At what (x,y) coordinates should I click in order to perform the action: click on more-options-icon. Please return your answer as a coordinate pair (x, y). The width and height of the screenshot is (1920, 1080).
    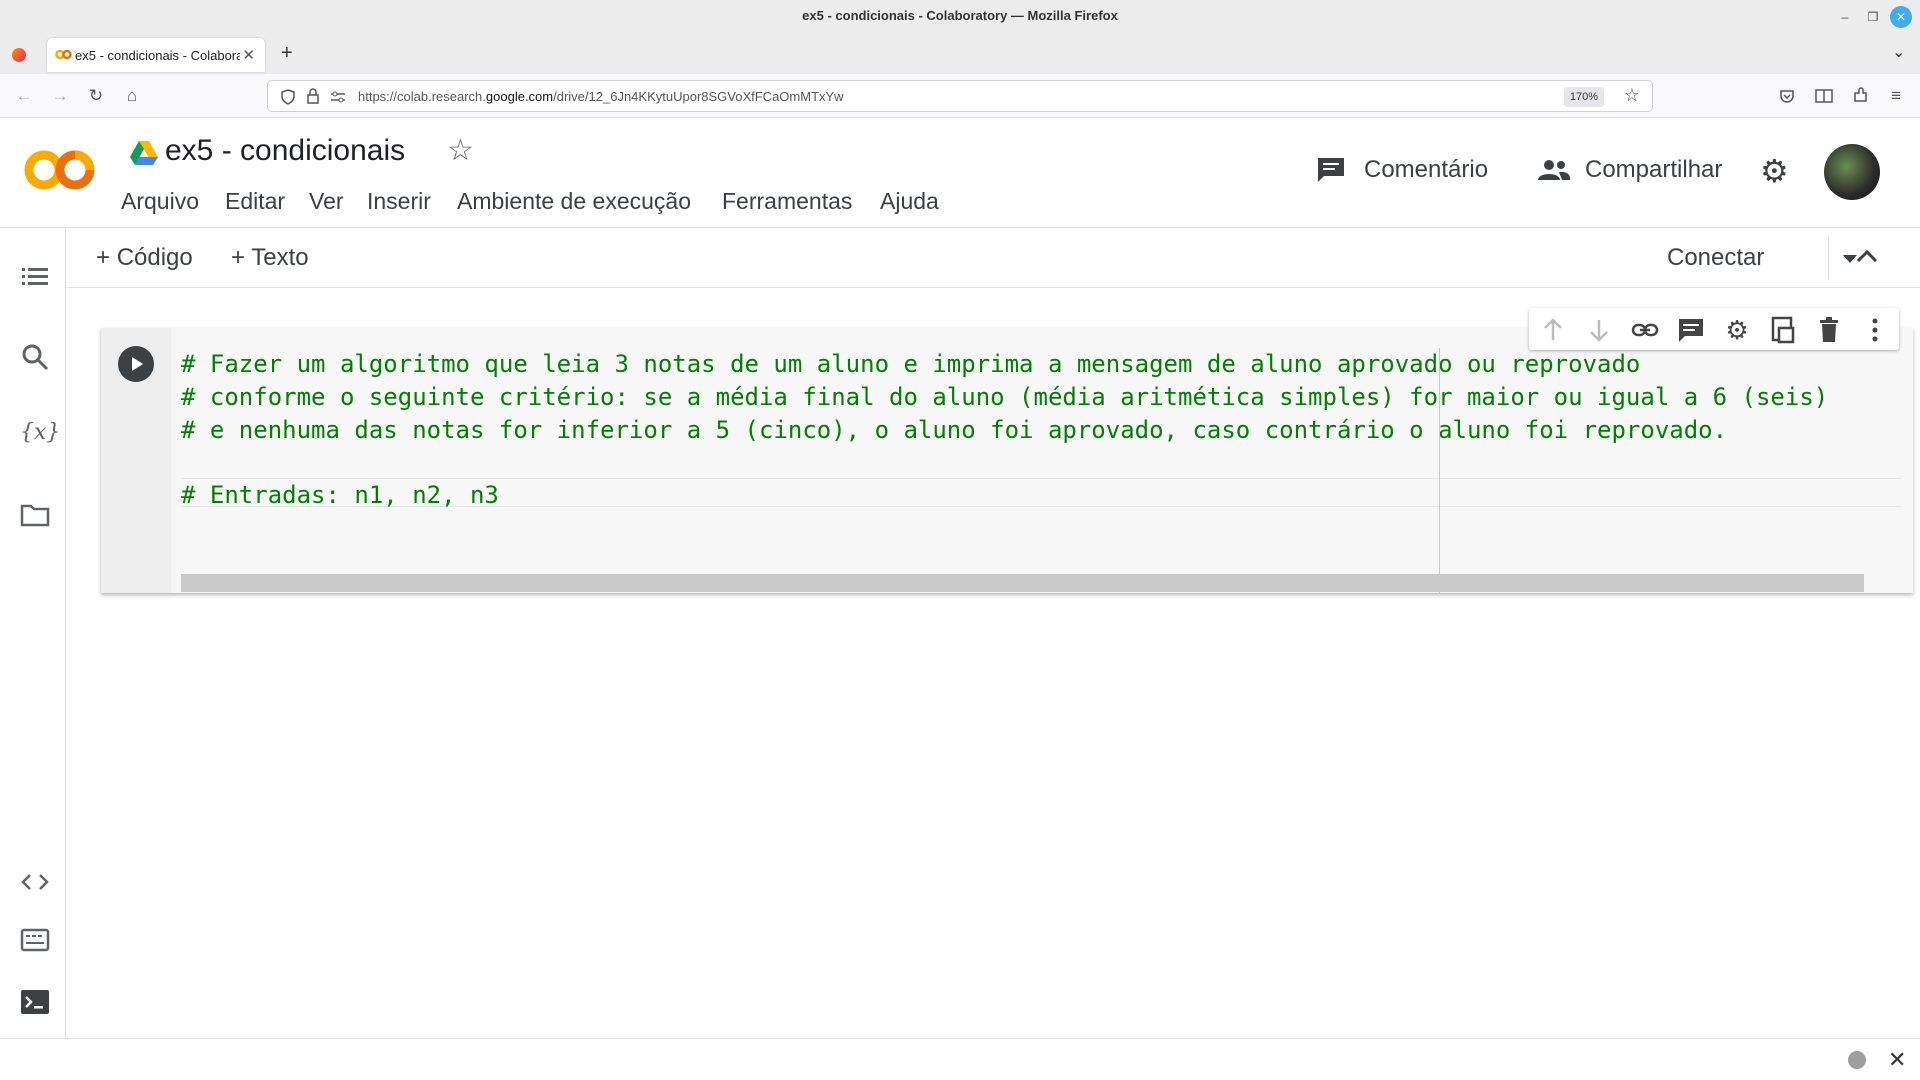
    Looking at the image, I should click on (1875, 330).